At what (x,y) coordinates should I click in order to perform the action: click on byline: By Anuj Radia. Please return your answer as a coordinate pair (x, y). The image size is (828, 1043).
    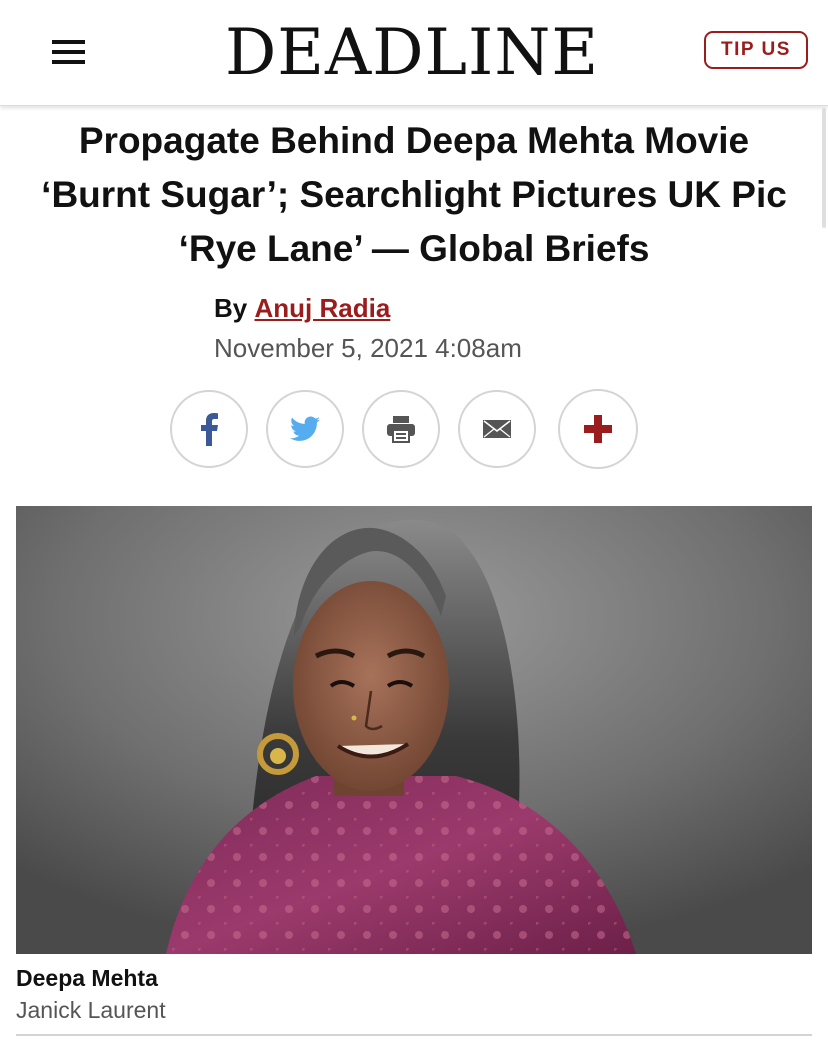
    Looking at the image, I should click on (302, 308).